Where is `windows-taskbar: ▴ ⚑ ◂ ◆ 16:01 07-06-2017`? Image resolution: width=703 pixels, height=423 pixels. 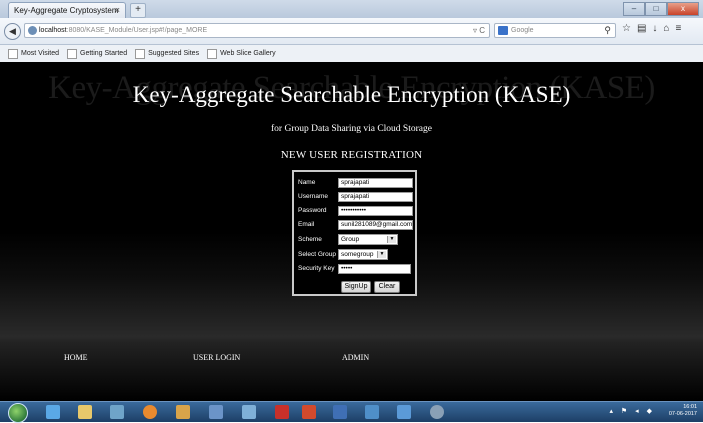
windows-taskbar: ▴ ⚑ ◂ ◆ 16:01 07-06-2017 is located at coordinates (351, 412).